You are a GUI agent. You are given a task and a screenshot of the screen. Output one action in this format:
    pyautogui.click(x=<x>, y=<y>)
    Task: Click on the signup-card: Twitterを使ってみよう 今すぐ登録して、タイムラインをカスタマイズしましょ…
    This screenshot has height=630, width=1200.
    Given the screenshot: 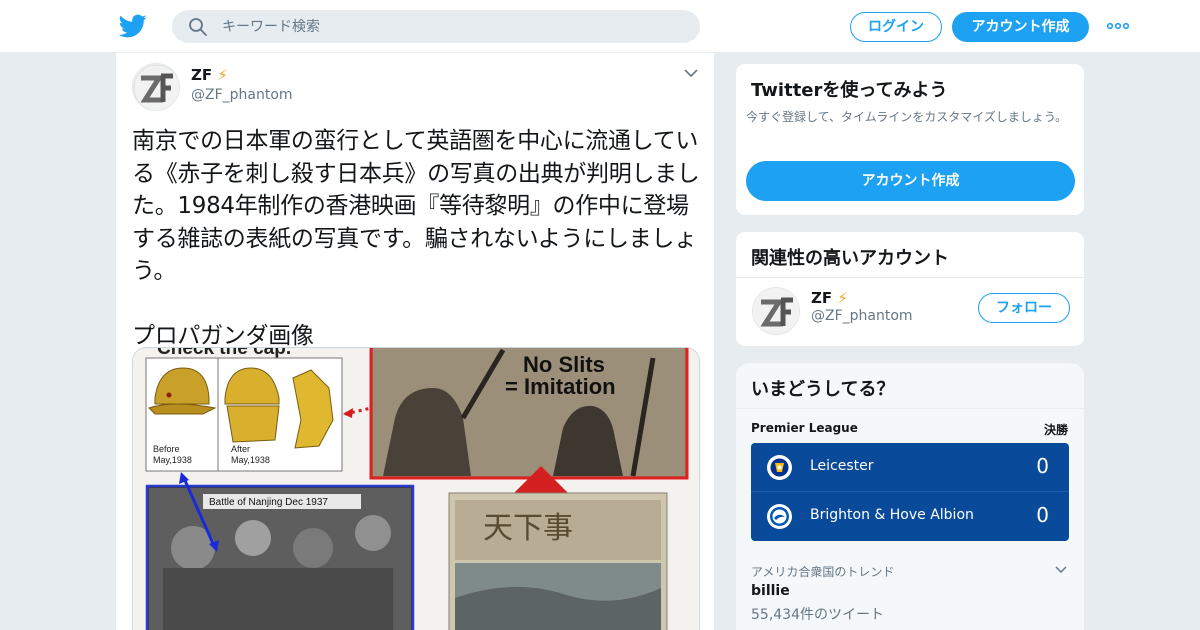 What is the action you would take?
    pyautogui.click(x=910, y=139)
    